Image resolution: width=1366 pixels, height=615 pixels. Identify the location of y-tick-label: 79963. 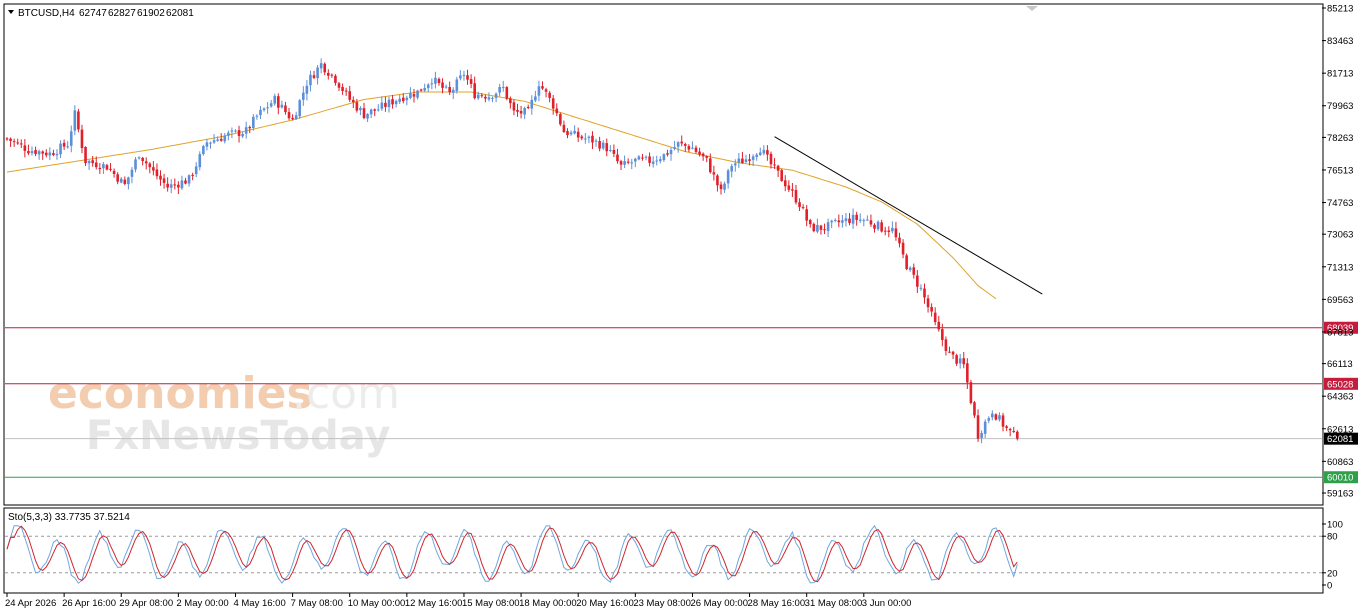
(1340, 106).